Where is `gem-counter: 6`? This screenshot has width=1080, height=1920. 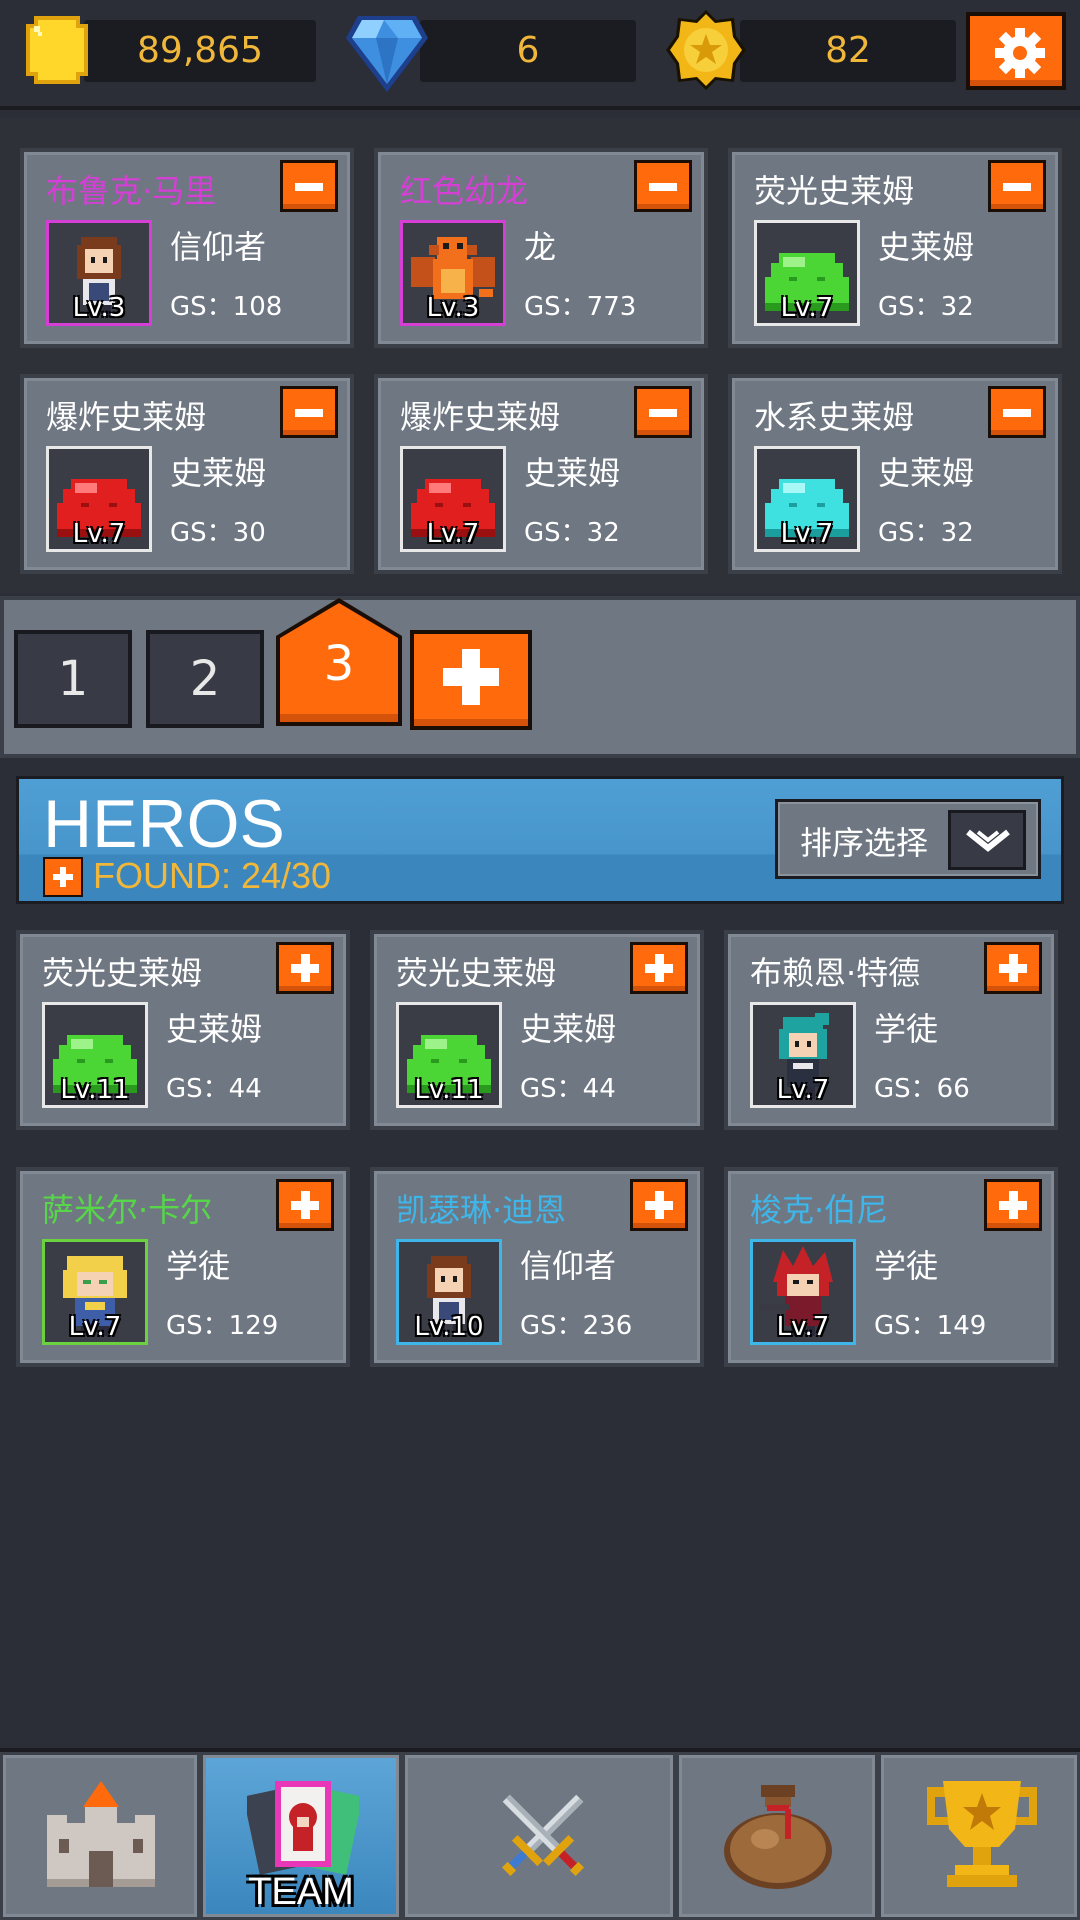 gem-counter: 6 is located at coordinates (528, 51).